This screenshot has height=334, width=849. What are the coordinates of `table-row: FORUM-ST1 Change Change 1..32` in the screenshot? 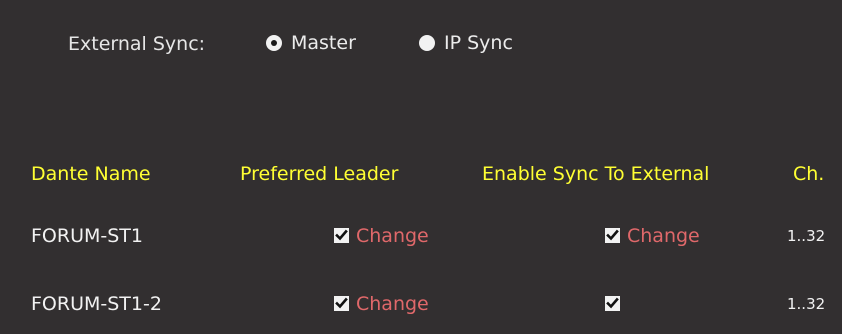 It's located at (421, 237).